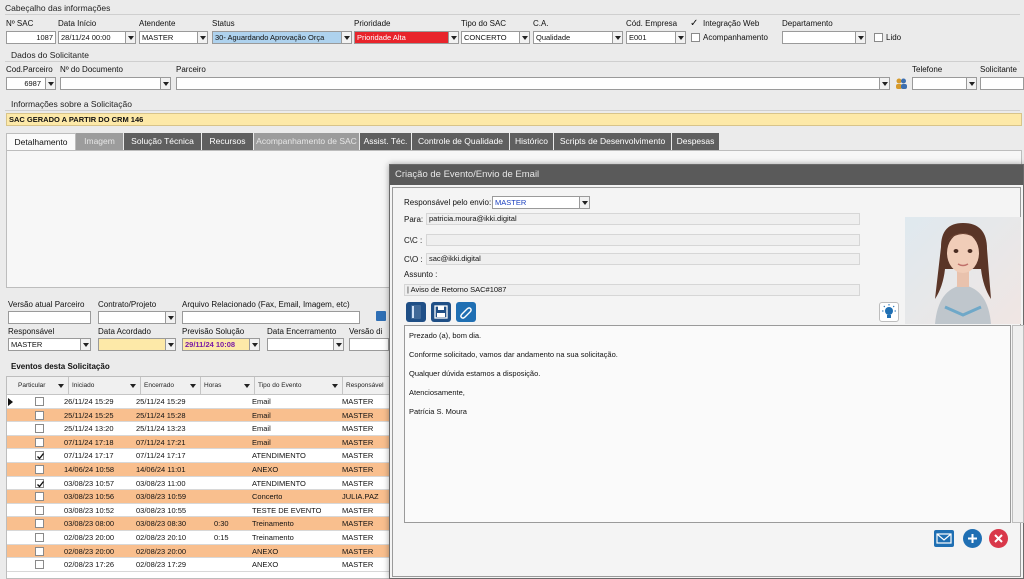 Image resolution: width=1024 pixels, height=579 pixels. I want to click on cancel-icon, so click(998, 538).